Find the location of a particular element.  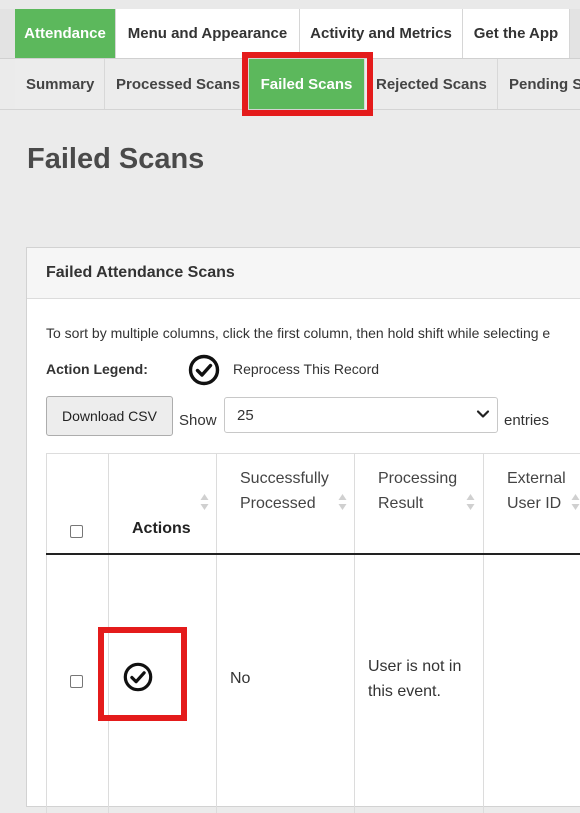

header-line: User ID is located at coordinates (534, 503).